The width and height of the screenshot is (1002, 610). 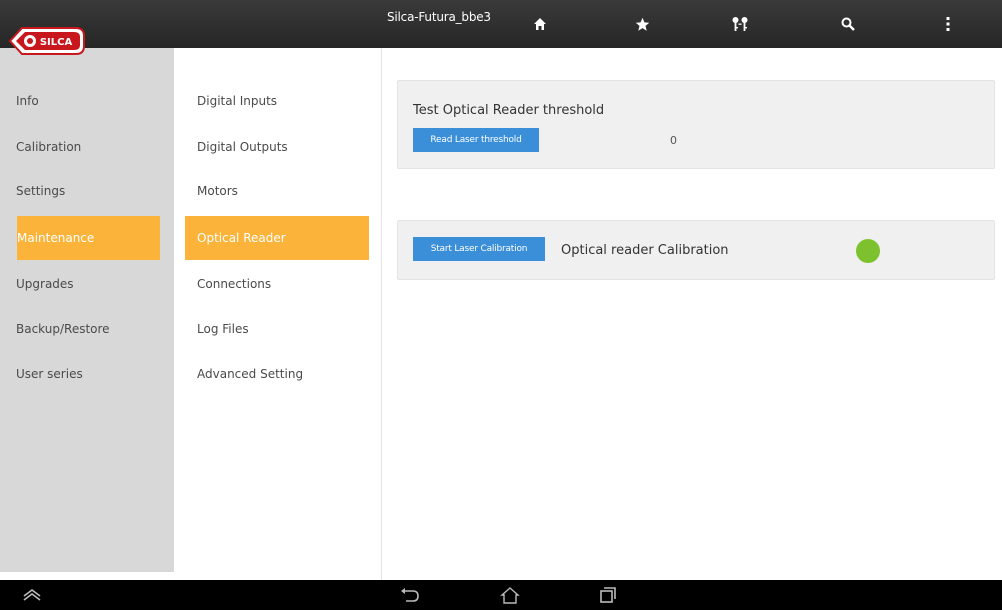 I want to click on submenu-item-motors: Motors, so click(x=277, y=191).